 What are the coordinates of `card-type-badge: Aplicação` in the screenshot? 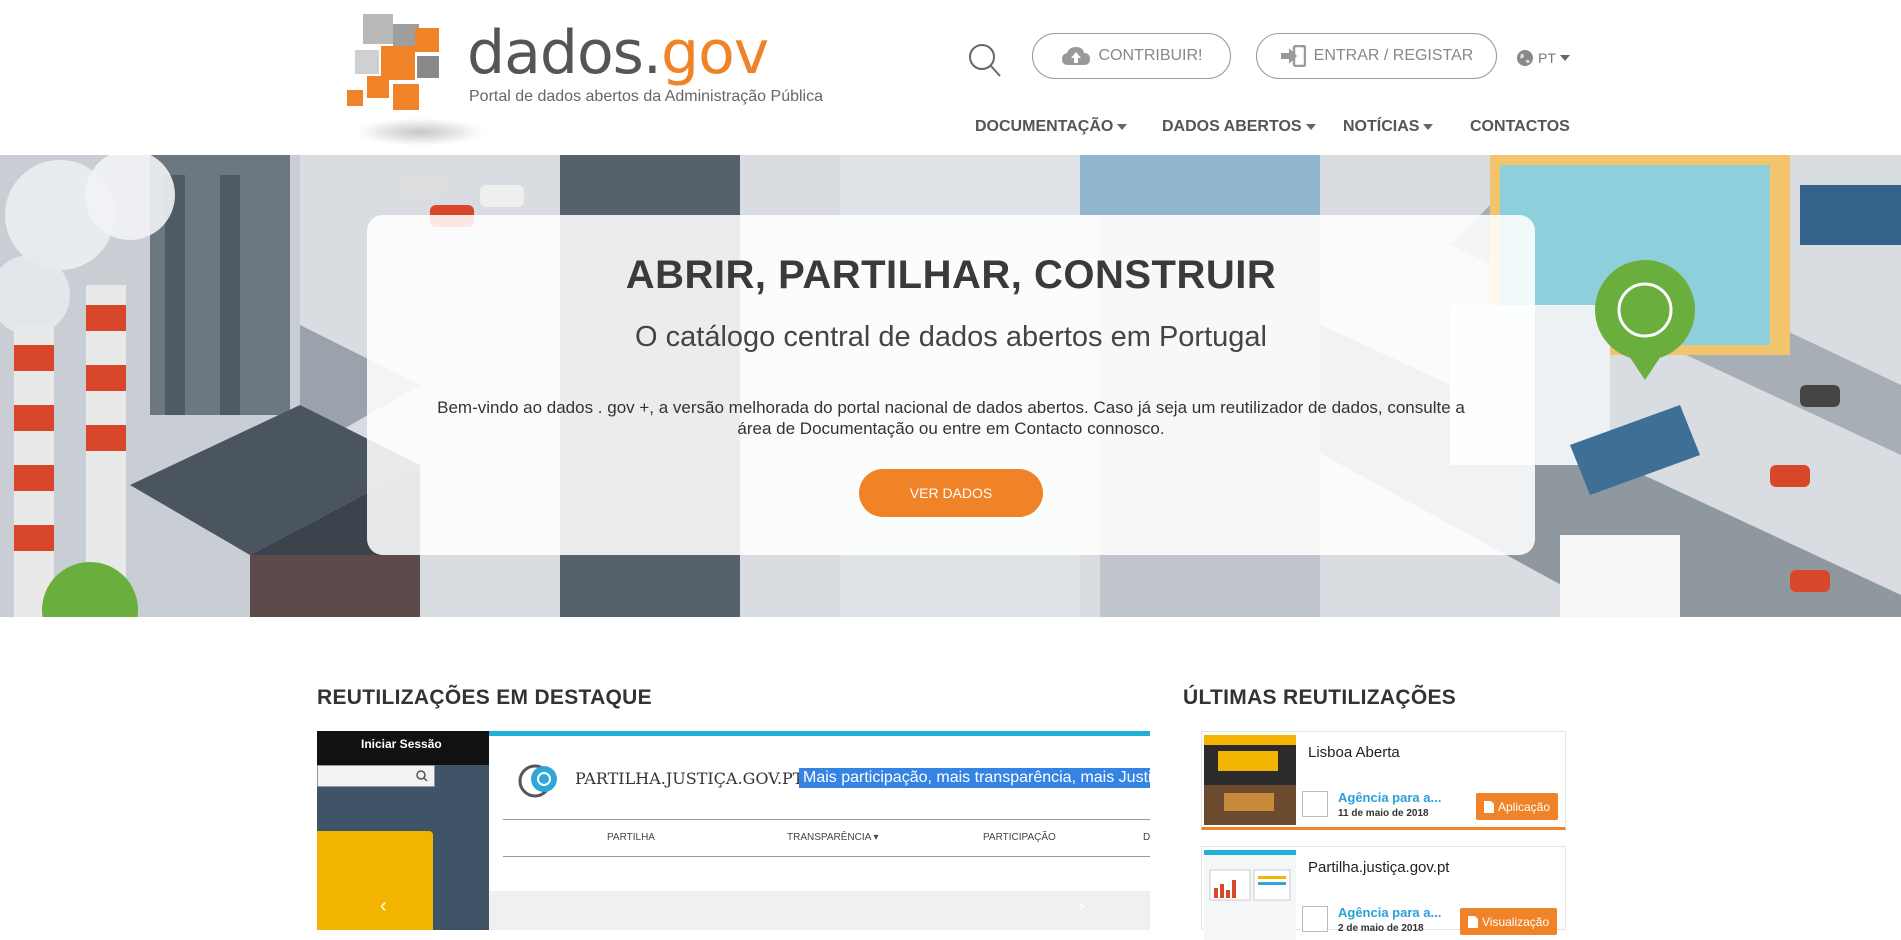 It's located at (1517, 806).